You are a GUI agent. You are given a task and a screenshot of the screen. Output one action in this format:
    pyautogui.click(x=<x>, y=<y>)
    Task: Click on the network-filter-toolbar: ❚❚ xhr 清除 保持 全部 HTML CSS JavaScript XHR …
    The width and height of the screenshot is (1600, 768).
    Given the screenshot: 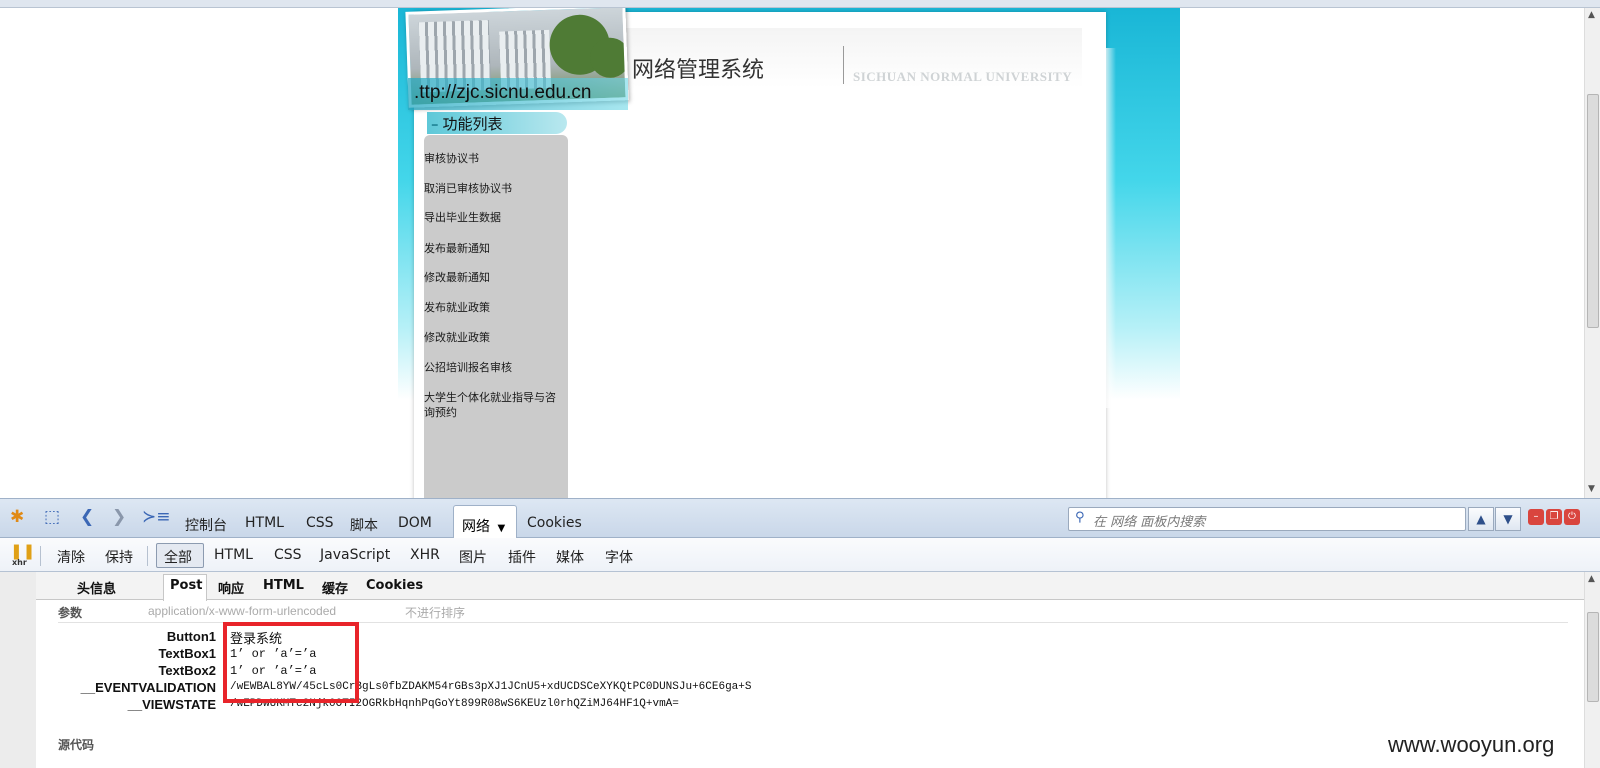 What is the action you would take?
    pyautogui.click(x=800, y=555)
    